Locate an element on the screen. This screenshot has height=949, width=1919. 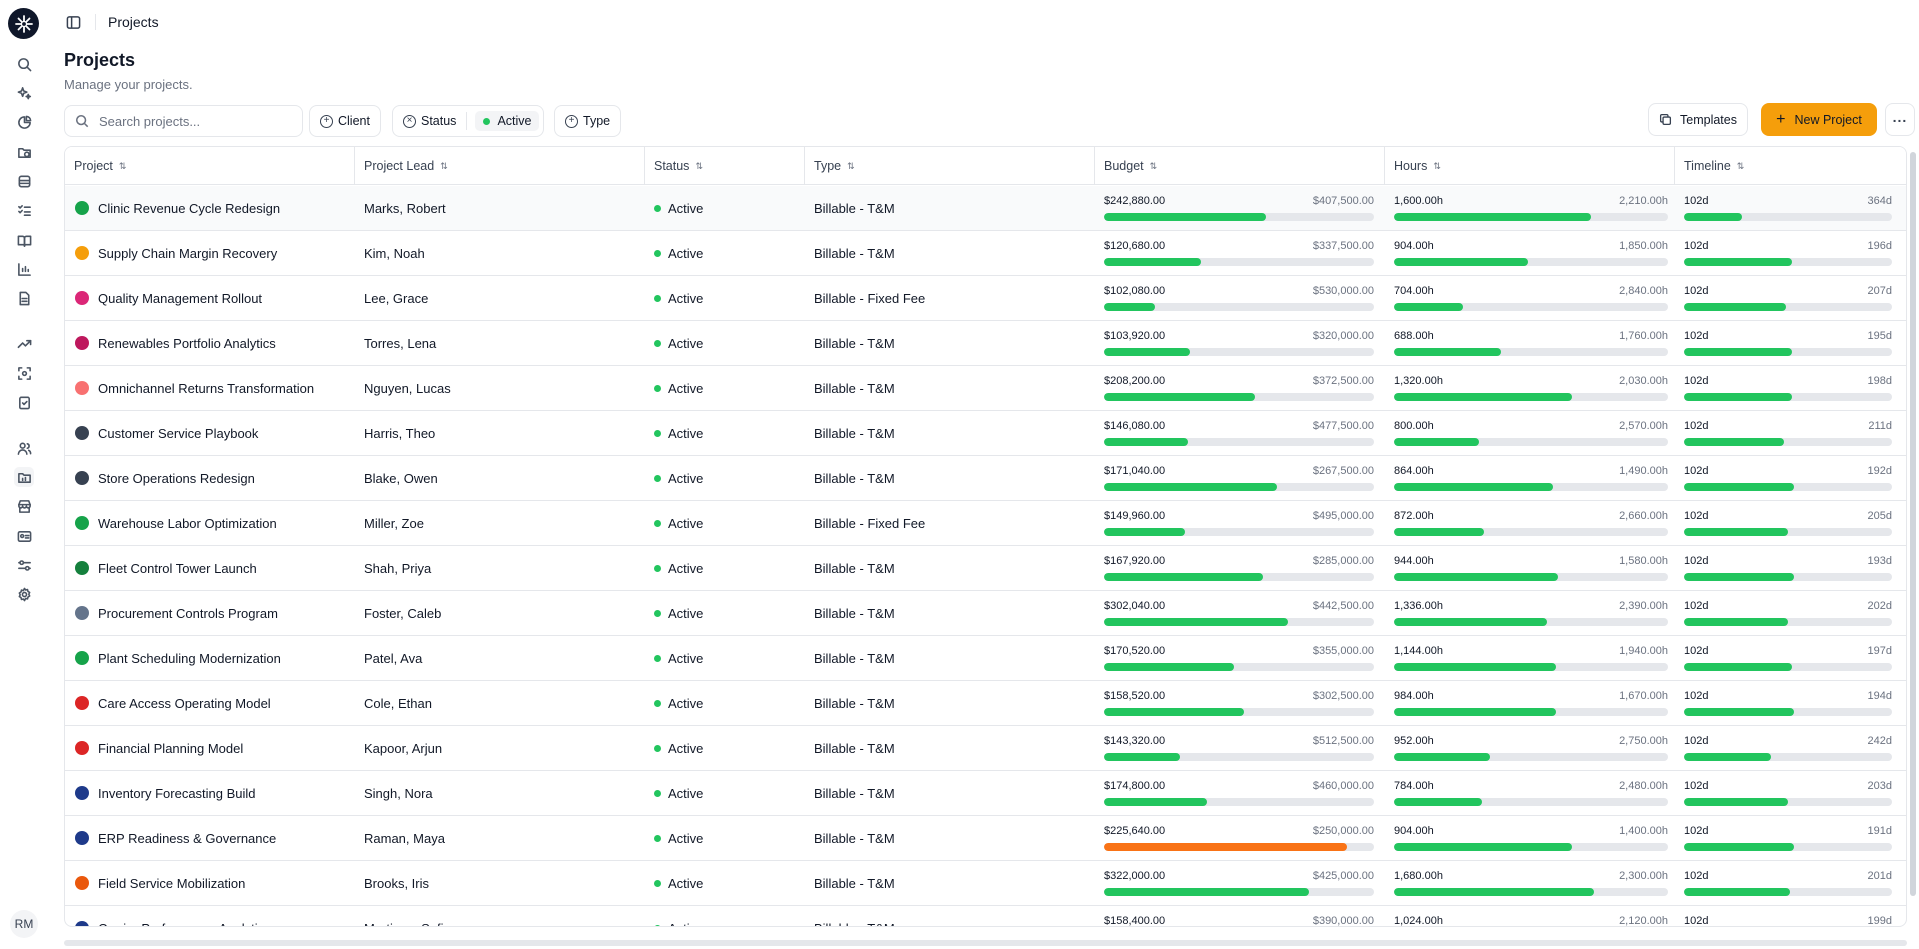
timeline-total: 242d is located at coordinates (1879, 741).